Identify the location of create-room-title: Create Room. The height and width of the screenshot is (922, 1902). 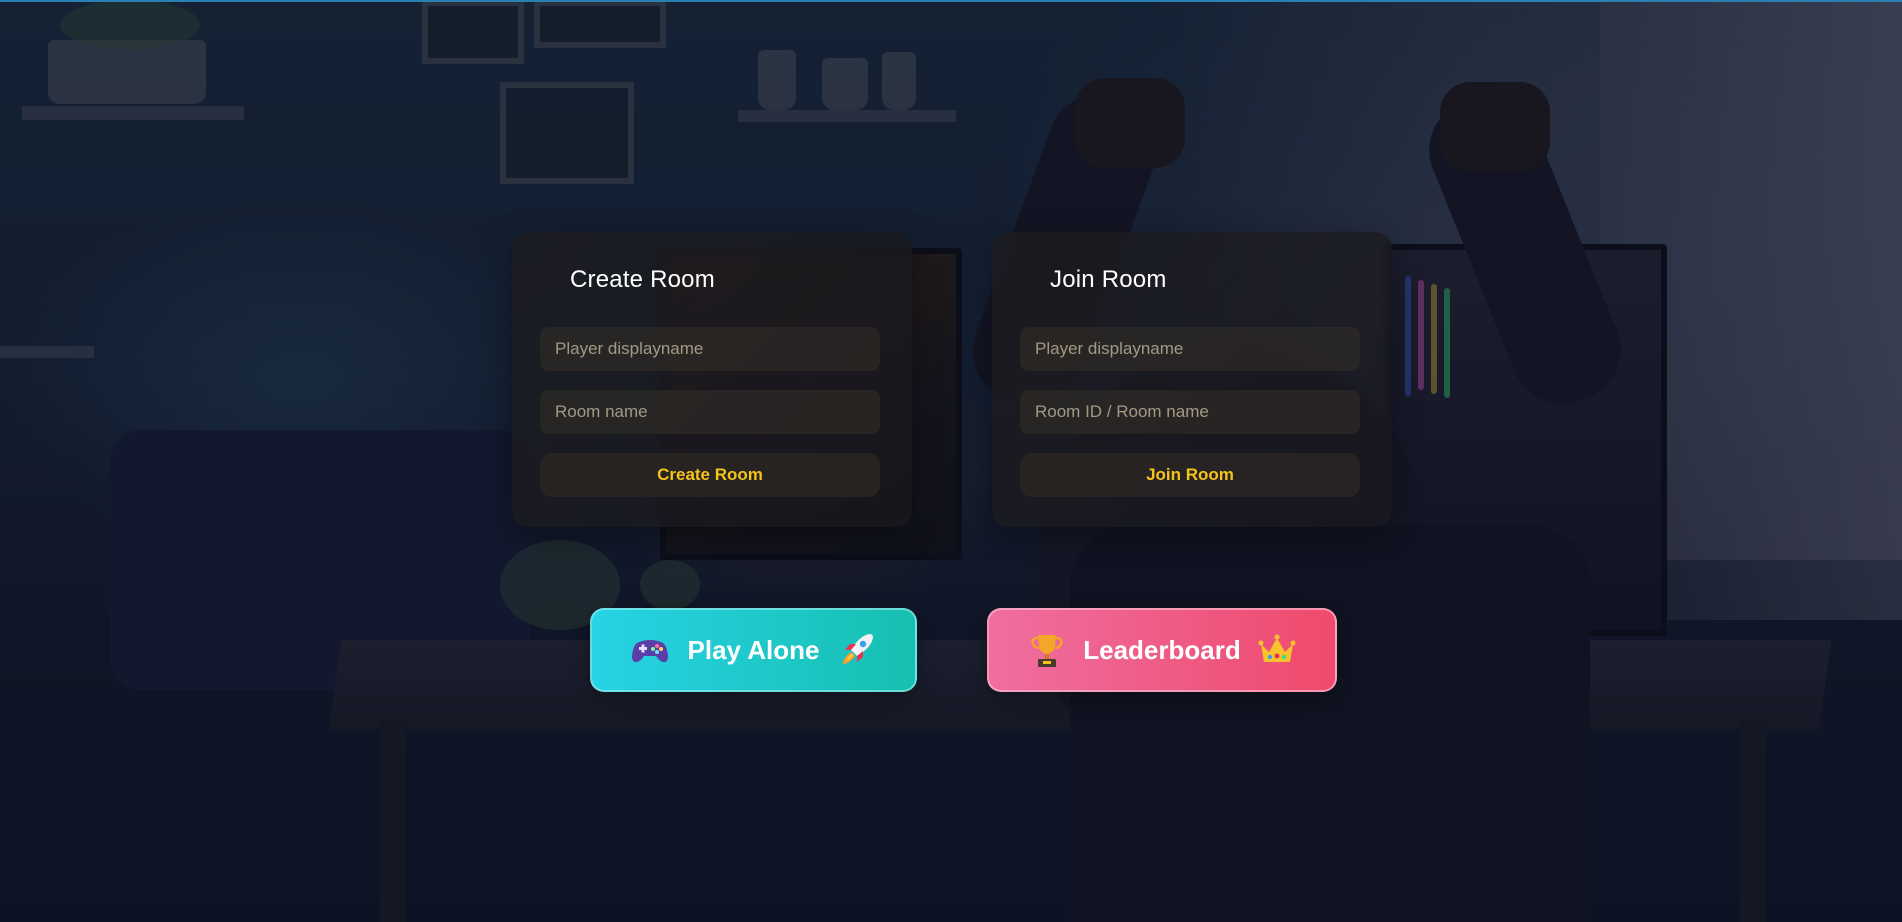
(642, 279).